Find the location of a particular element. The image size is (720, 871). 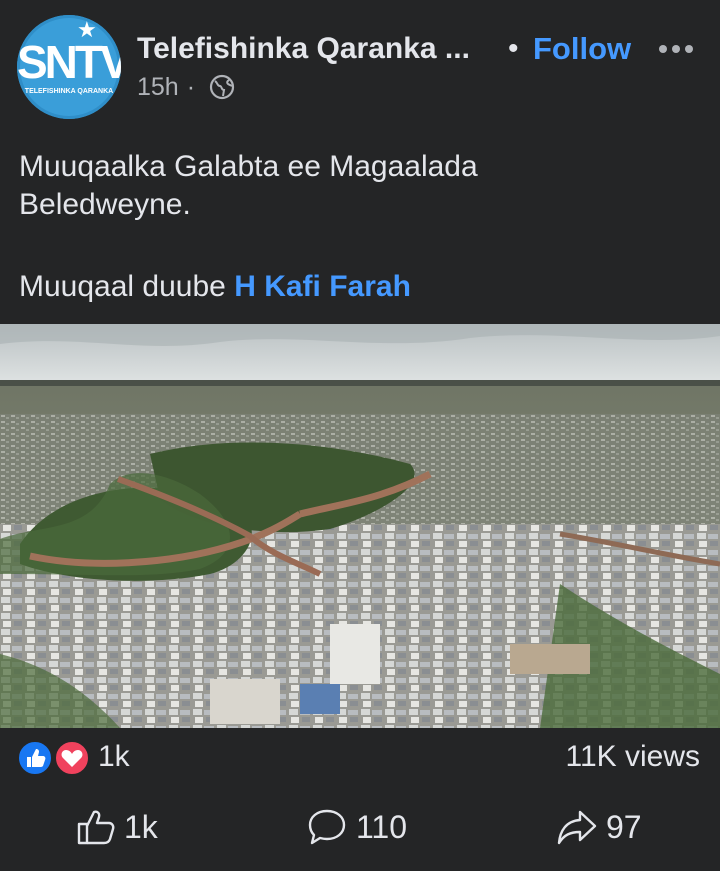

avatar-logo-text: SNTV is located at coordinates (69, 62).